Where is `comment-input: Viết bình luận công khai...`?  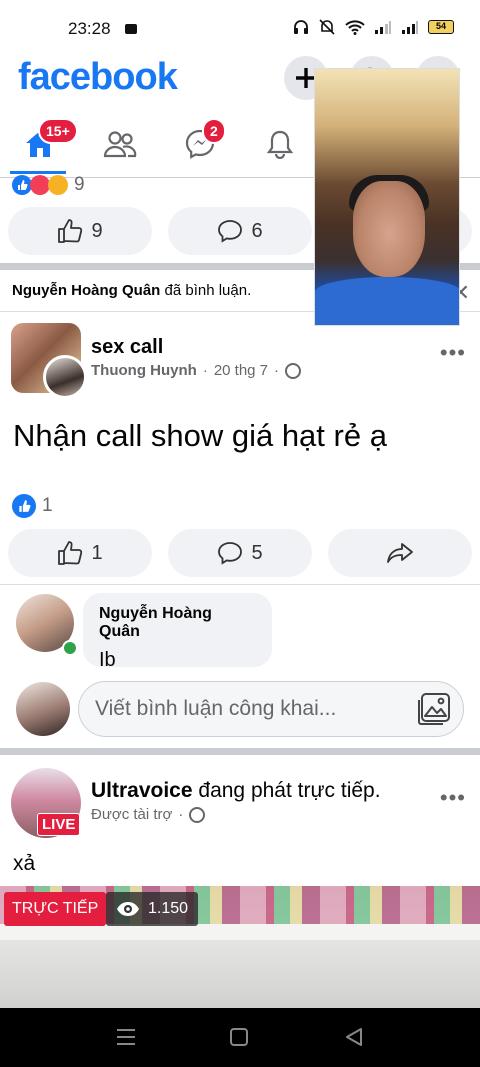
comment-input: Viết bình luận công khai... is located at coordinates (271, 709).